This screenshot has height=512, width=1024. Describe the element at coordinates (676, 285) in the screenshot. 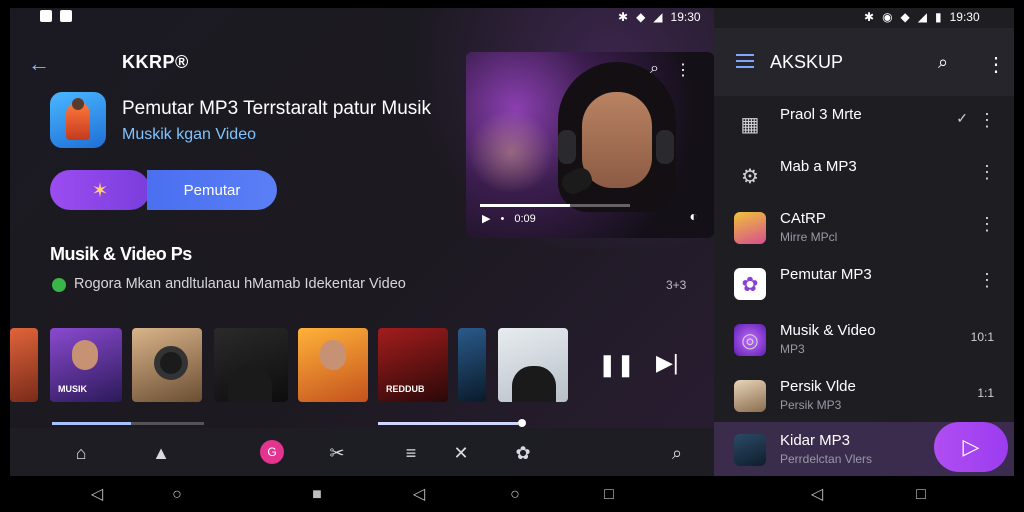

I see `developer-count: 3+3` at that location.